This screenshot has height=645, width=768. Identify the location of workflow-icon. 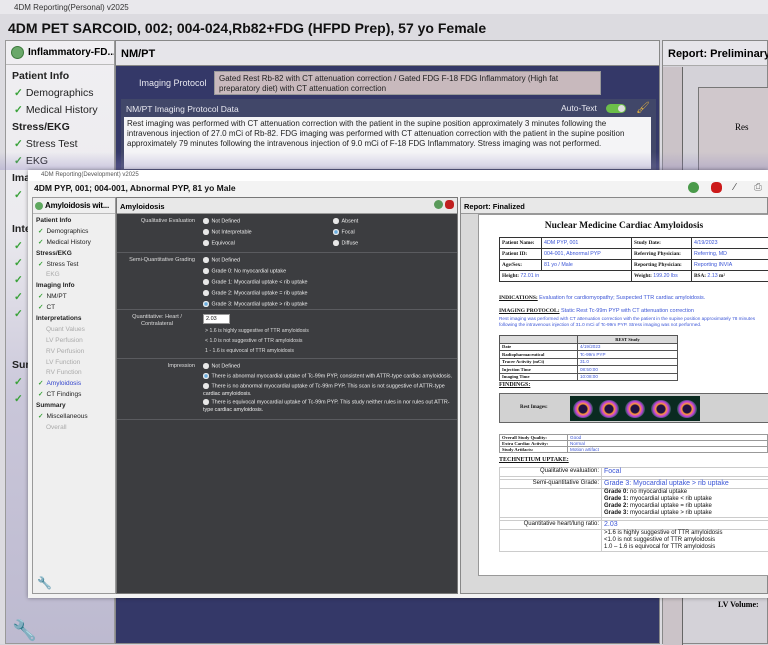
(39, 206).